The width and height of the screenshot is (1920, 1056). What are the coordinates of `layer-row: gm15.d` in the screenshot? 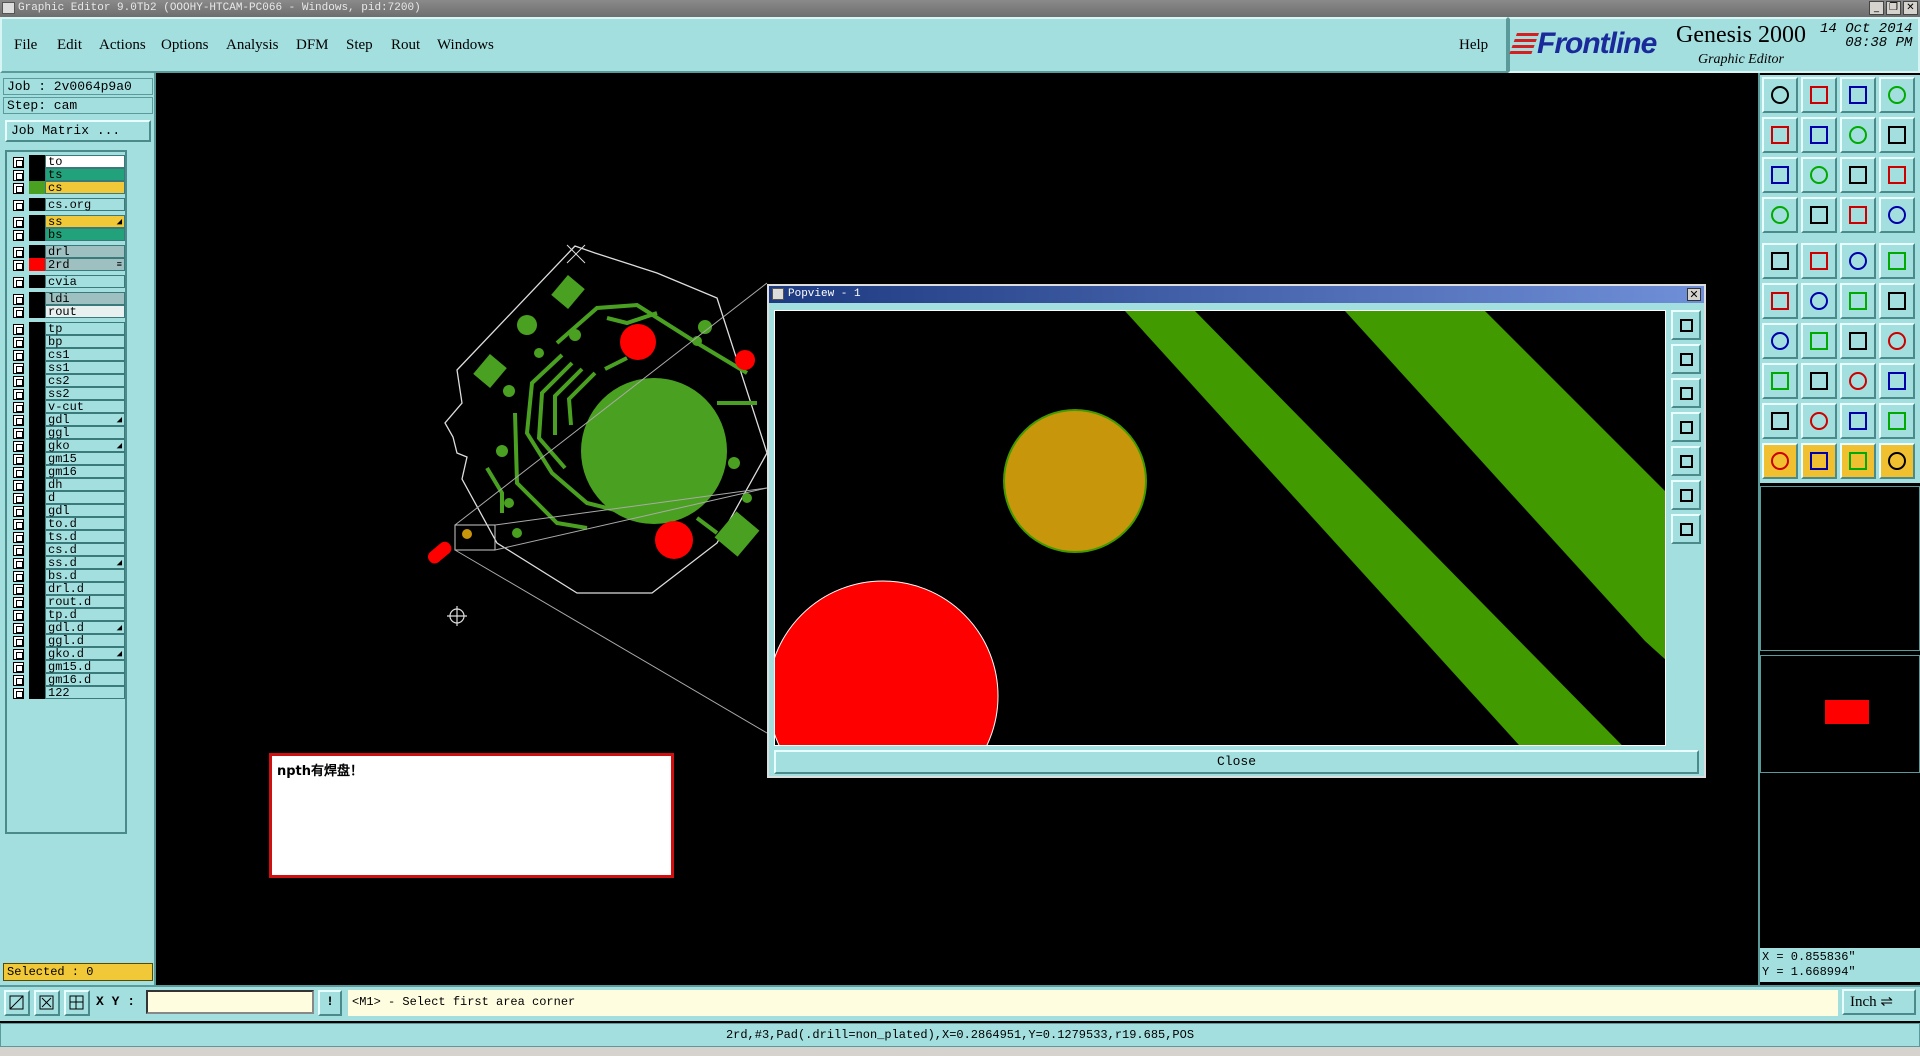 It's located at (68, 667).